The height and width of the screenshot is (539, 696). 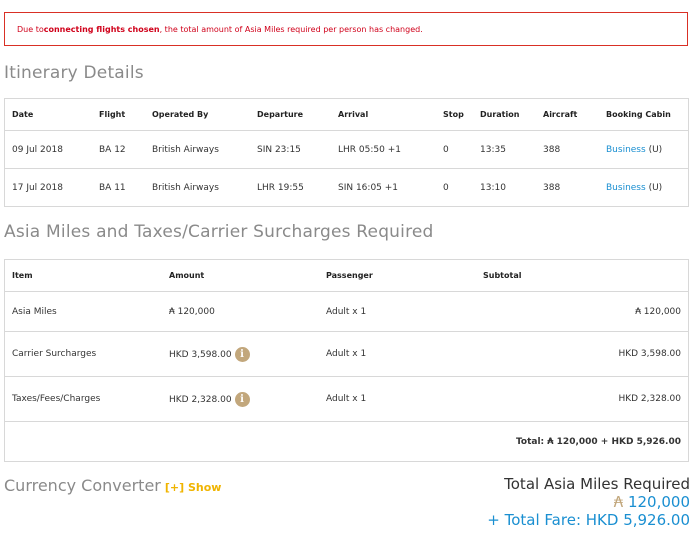 What do you see at coordinates (383, 114) in the screenshot?
I see `col-arrival: Arrival` at bounding box center [383, 114].